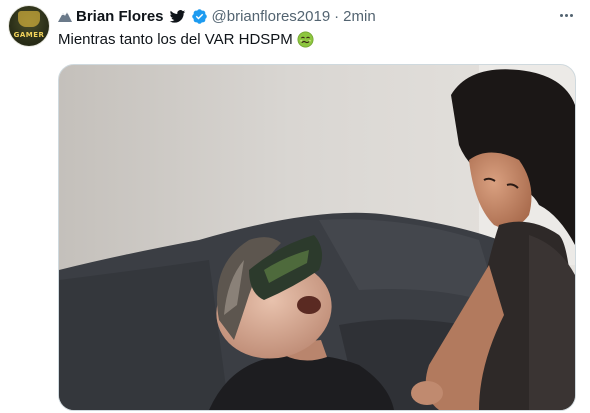 This screenshot has width=590, height=413. I want to click on tweet-header: Brian Flores @brianflores2019 · 2min, so click(304, 16).